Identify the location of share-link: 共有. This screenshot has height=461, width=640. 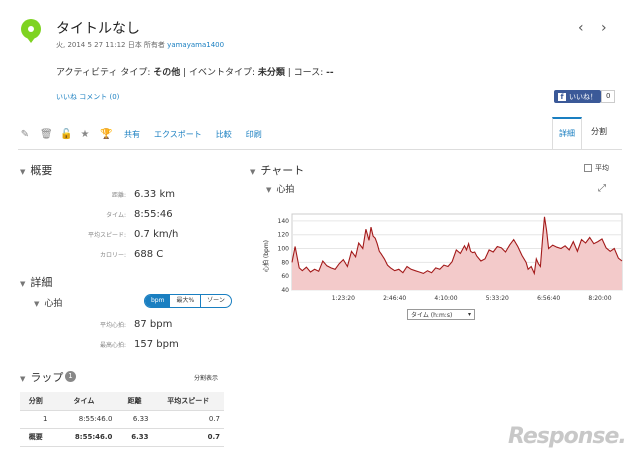
(132, 134).